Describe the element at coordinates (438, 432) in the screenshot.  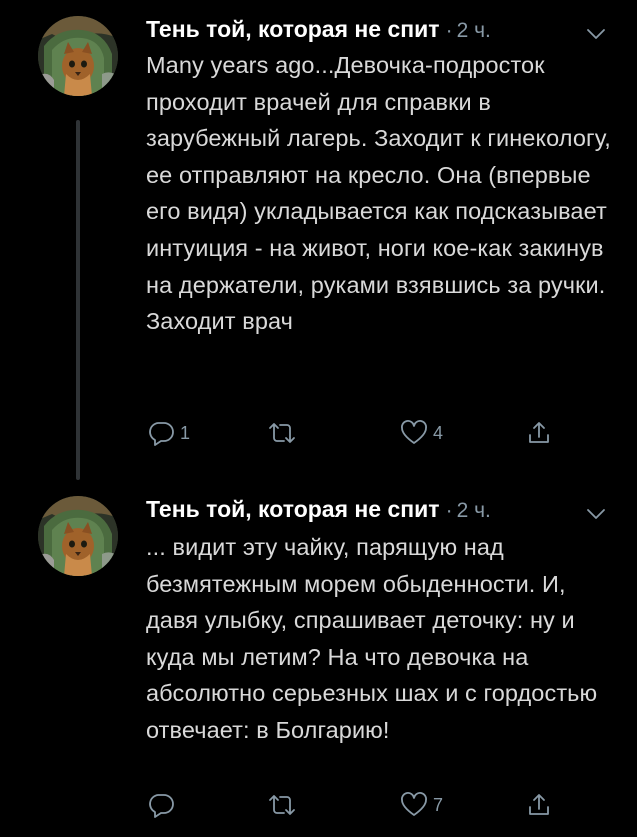
I see `like-count: 4` at that location.